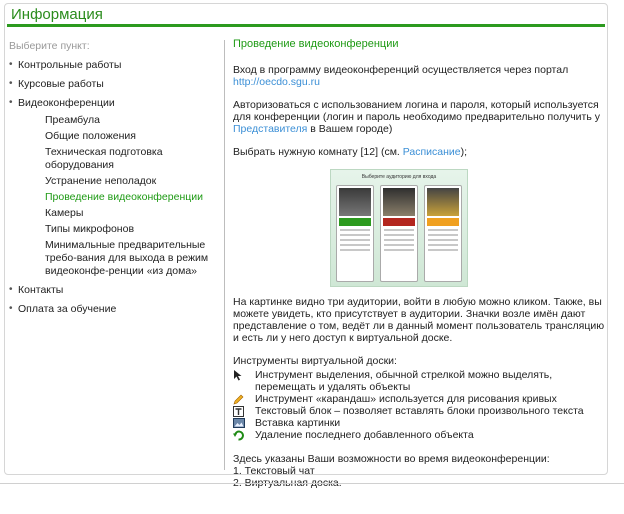 The image size is (624, 514). I want to click on text-block-icon, so click(244, 411).